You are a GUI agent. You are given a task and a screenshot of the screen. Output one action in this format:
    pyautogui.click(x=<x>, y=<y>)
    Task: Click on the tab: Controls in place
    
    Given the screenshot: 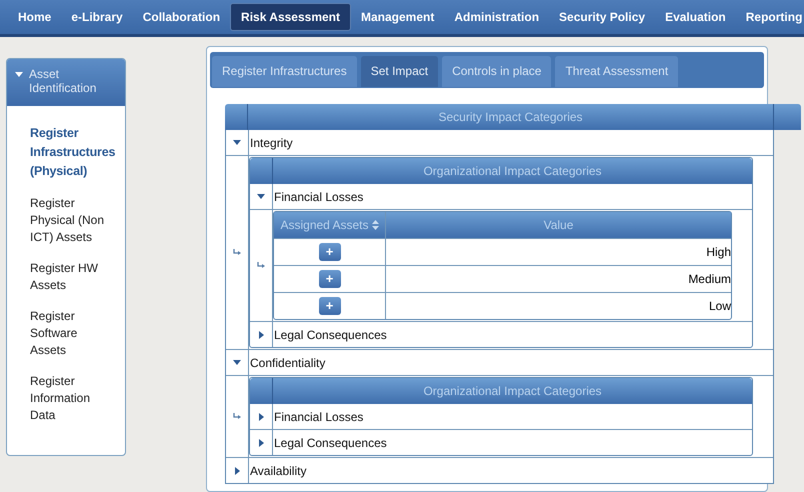 What is the action you would take?
    pyautogui.click(x=497, y=71)
    